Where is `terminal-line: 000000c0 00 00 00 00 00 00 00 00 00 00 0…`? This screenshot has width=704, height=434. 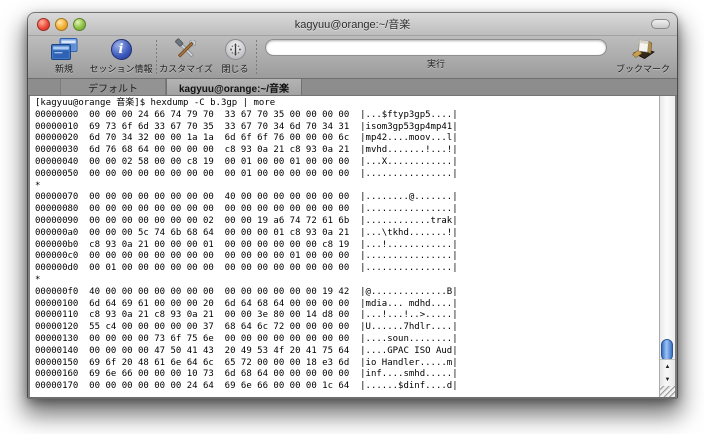
terminal-line: 000000c0 00 00 00 00 00 00 00 00 00 00 0… is located at coordinates (246, 256).